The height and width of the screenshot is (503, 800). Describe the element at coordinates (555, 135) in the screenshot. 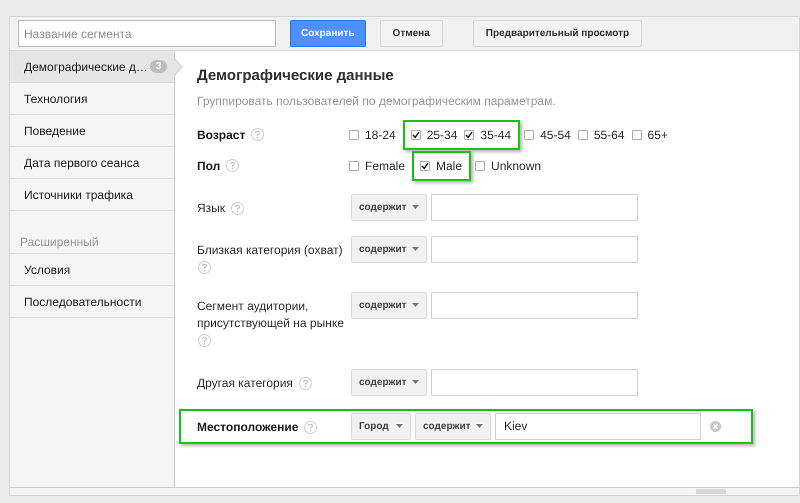

I see `option-label: 45-54` at that location.